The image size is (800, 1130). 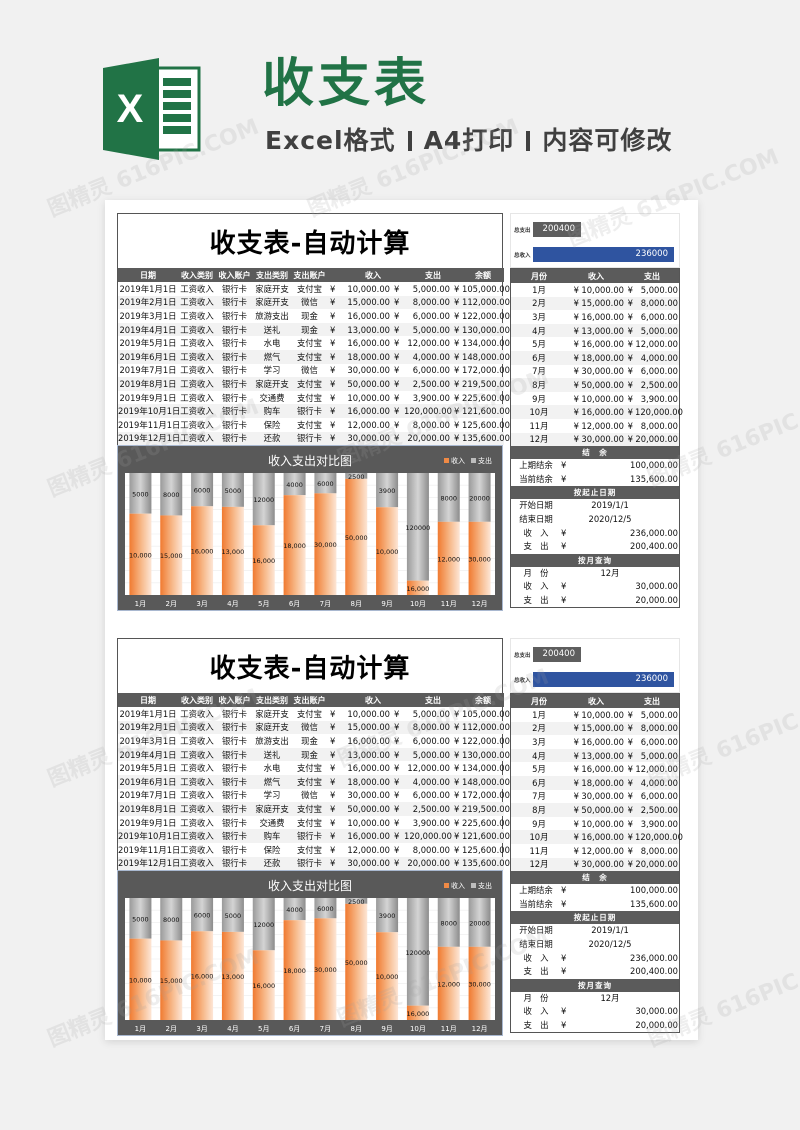 I want to click on expense-type-cell: 保险, so click(x=272, y=850).